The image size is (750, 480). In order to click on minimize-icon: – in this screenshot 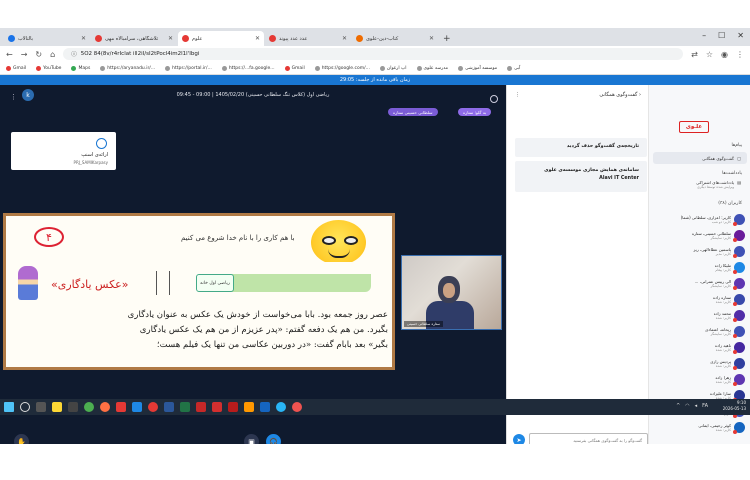, I will do `click(704, 35)`.